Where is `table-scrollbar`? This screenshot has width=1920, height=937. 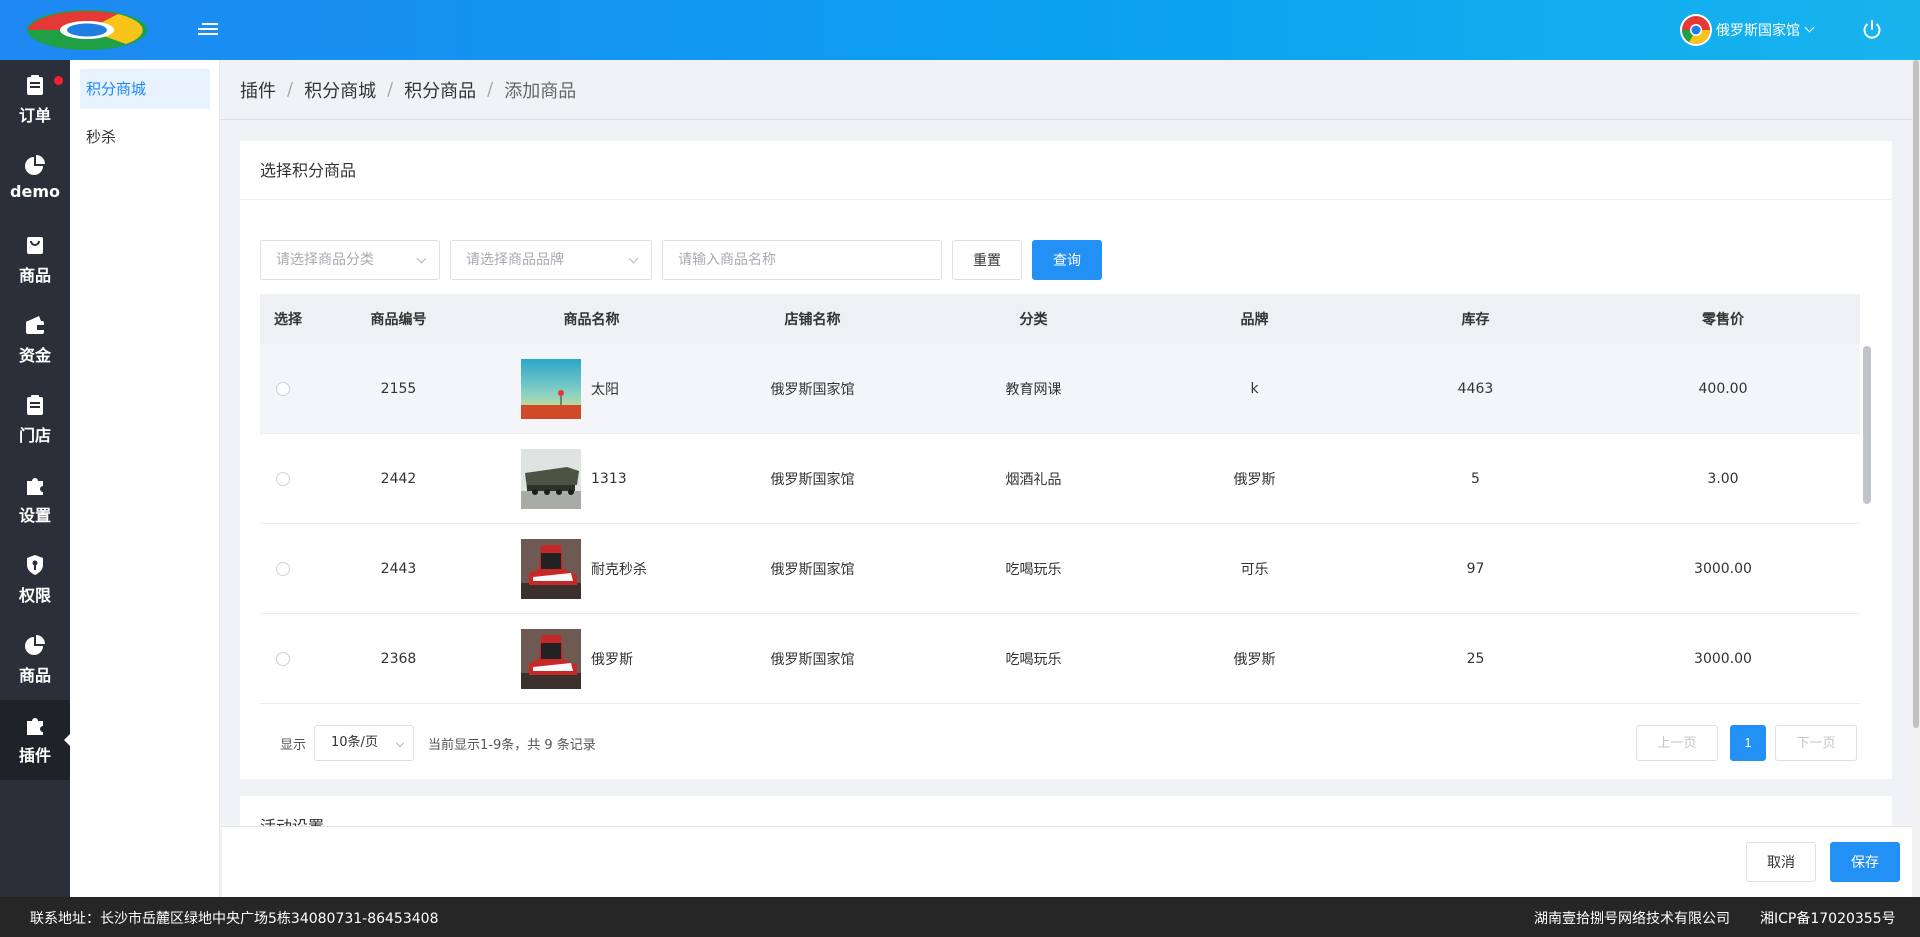 table-scrollbar is located at coordinates (1867, 499).